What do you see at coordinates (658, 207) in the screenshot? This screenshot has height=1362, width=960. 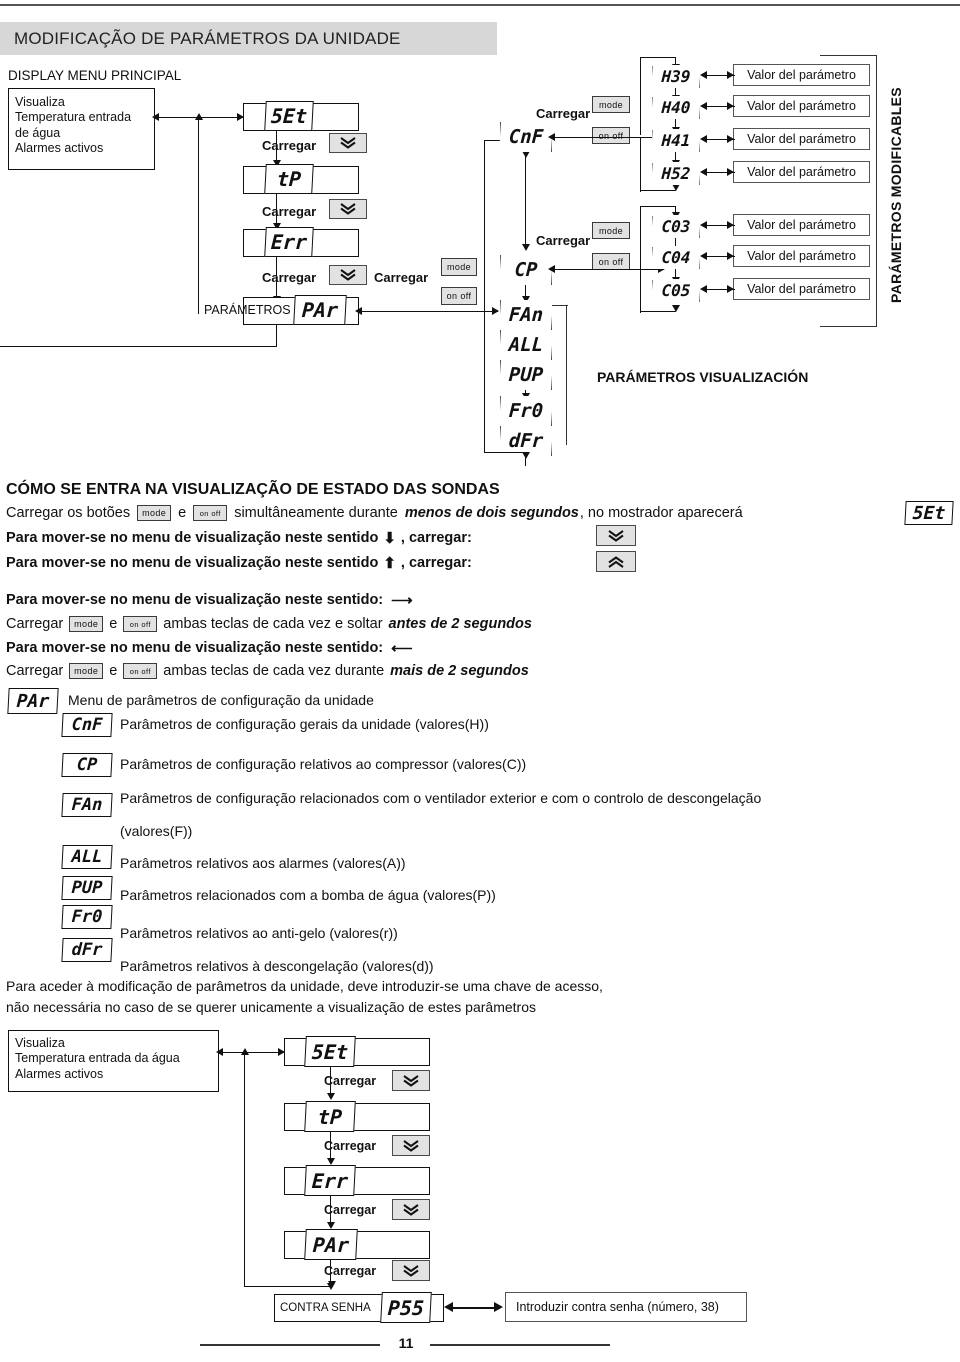 I see `c-rail-top` at bounding box center [658, 207].